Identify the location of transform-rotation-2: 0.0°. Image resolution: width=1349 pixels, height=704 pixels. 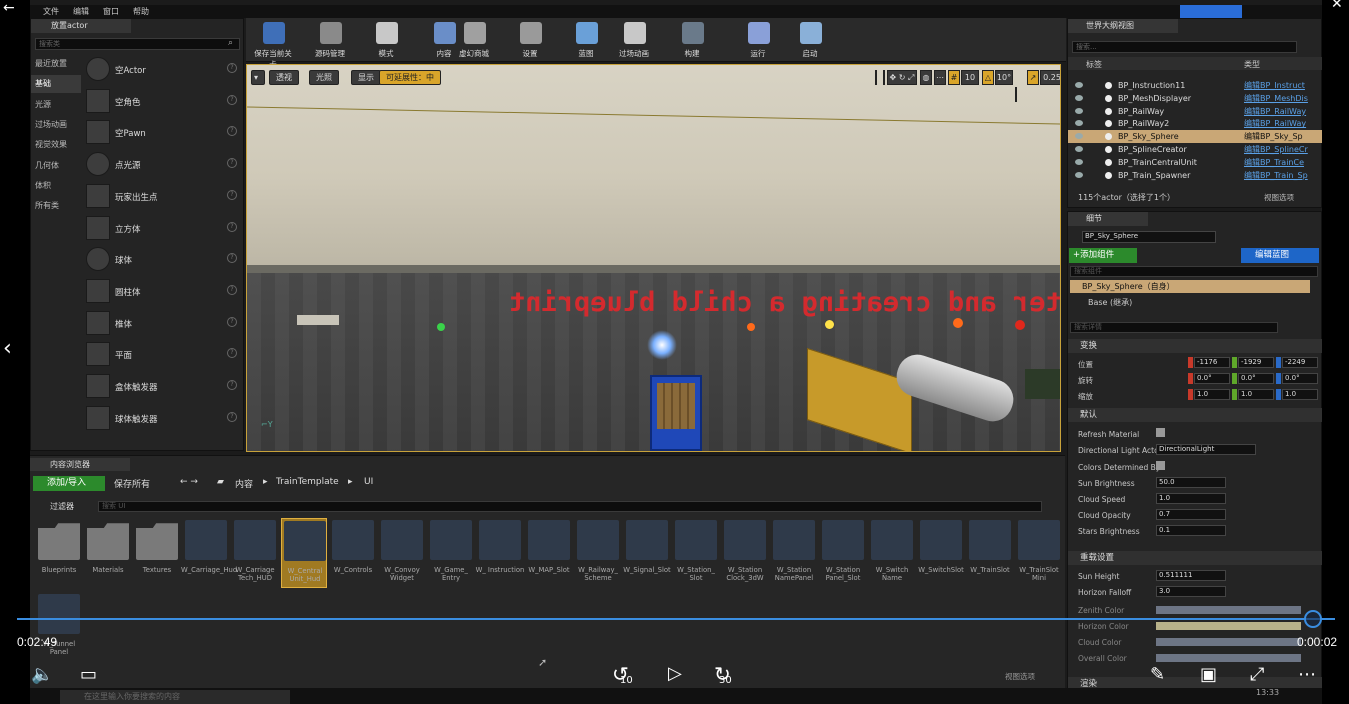
(1300, 378).